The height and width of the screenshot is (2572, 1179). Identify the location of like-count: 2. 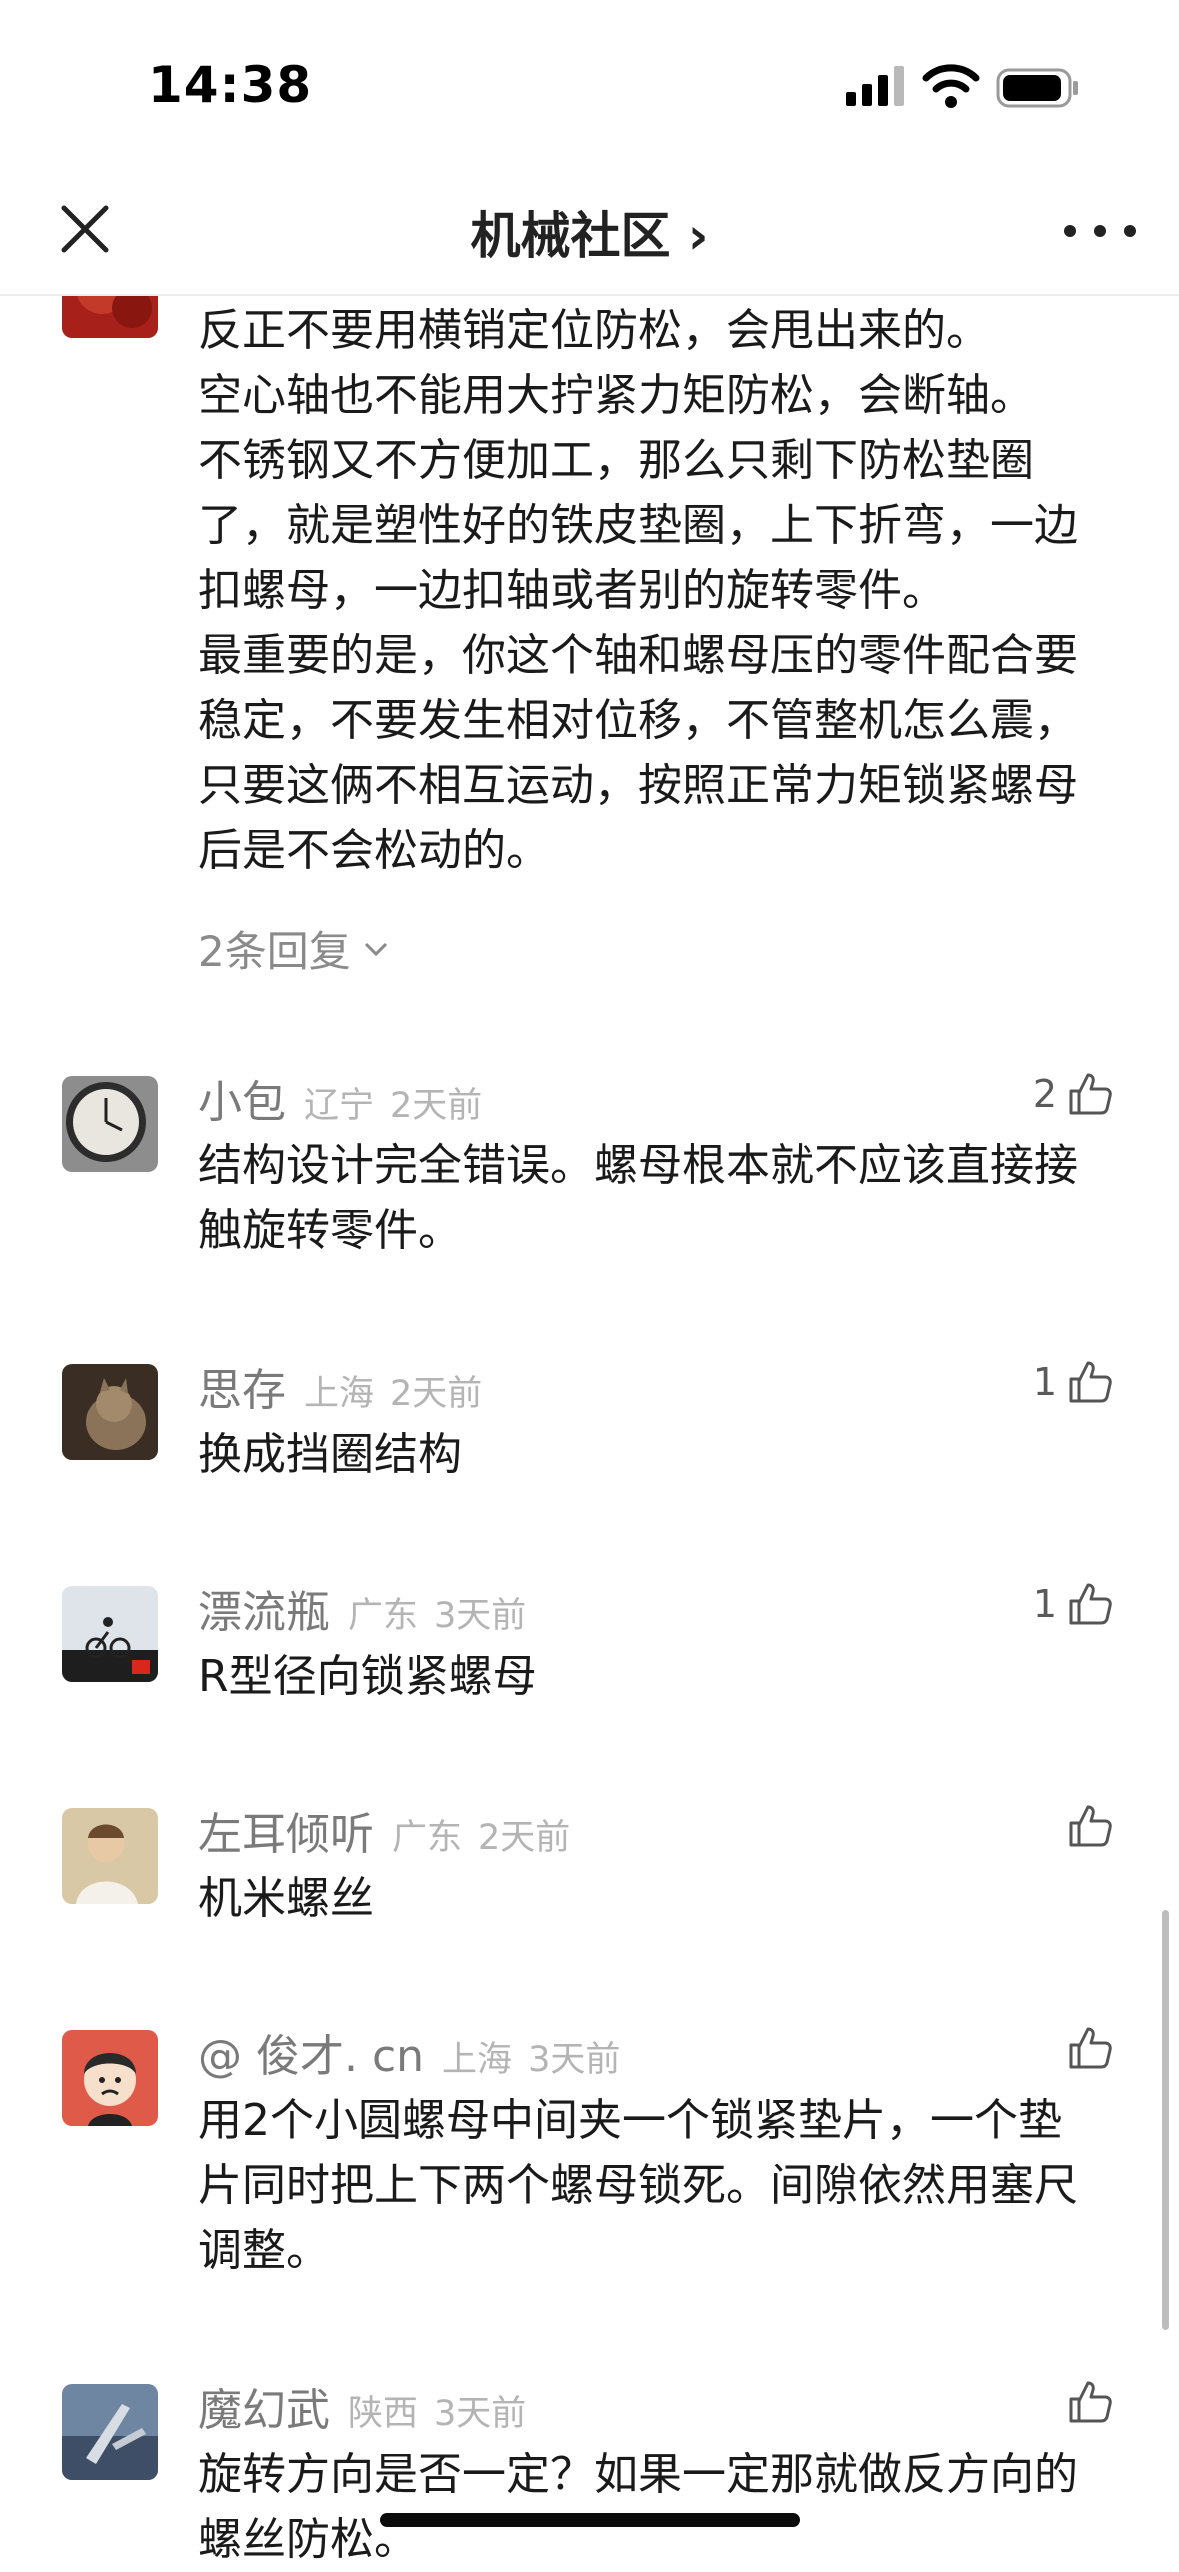
(1044, 1094).